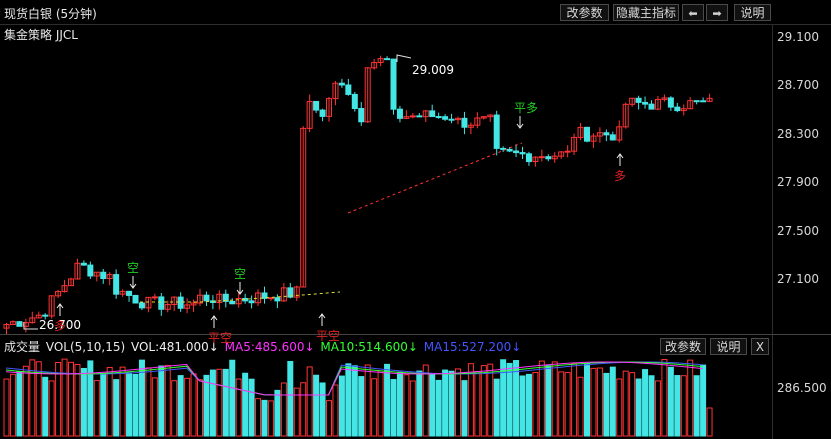 Image resolution: width=831 pixels, height=439 pixels. I want to click on signal-label: 平空, so click(328, 336).